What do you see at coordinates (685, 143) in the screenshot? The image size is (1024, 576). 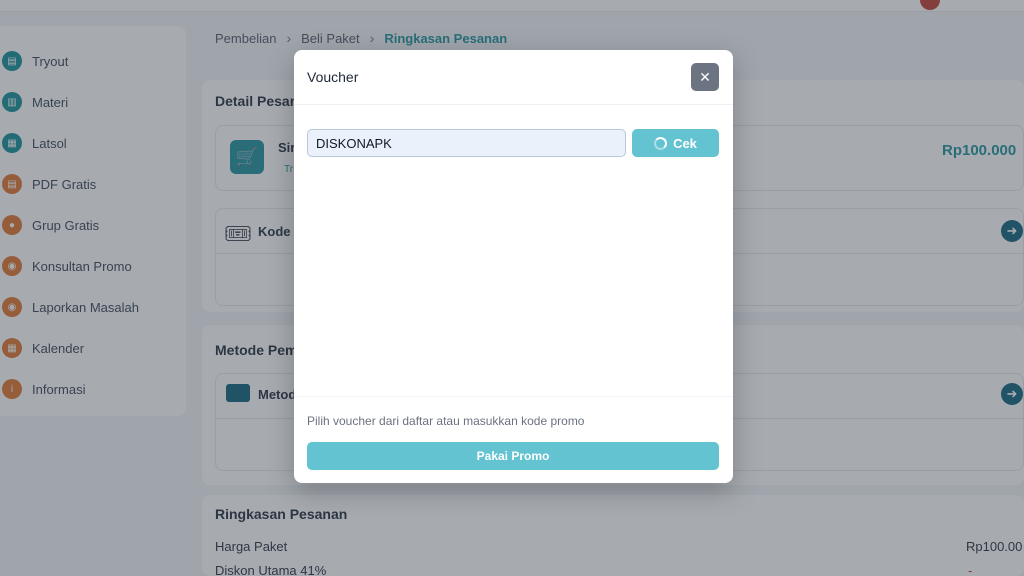 I see `check-button-label: Cek` at bounding box center [685, 143].